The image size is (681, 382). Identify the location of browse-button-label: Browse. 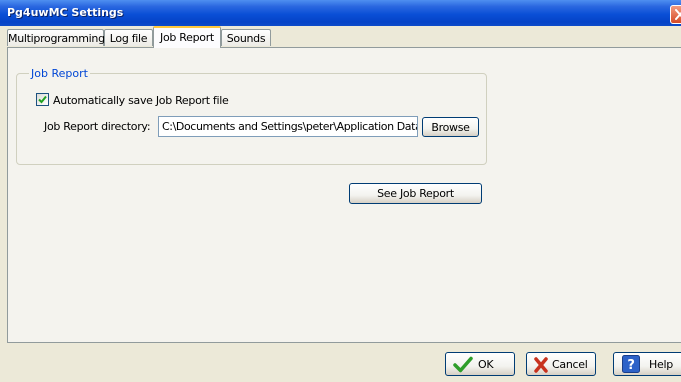
(450, 127).